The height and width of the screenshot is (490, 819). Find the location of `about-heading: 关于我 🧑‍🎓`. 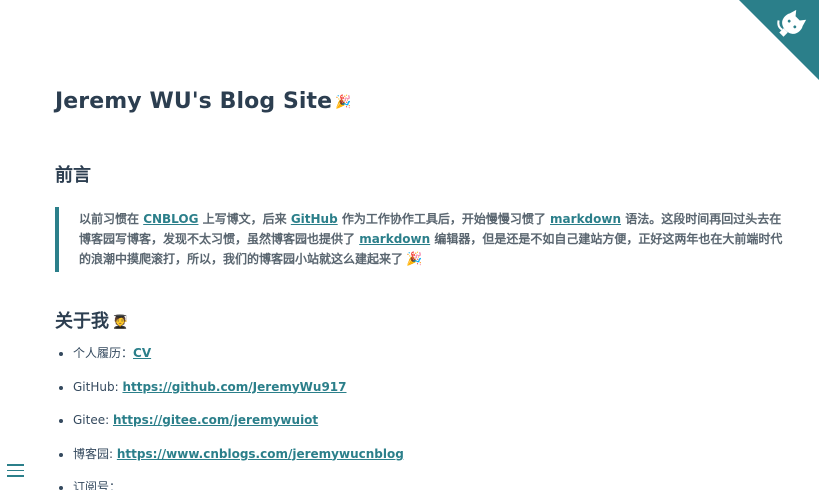

about-heading: 关于我 🧑‍🎓 is located at coordinates (91, 320).